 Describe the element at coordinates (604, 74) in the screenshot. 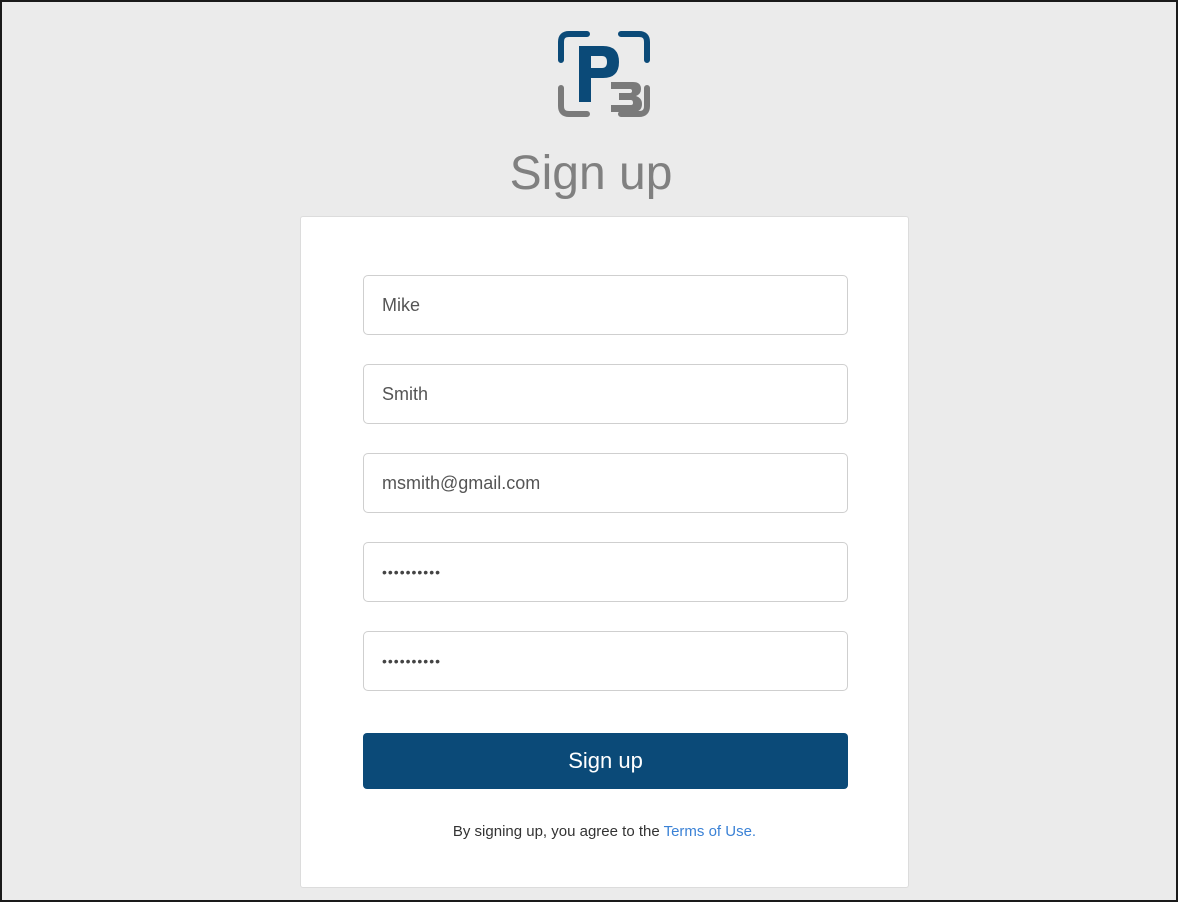

I see `p3-logo-icon` at that location.